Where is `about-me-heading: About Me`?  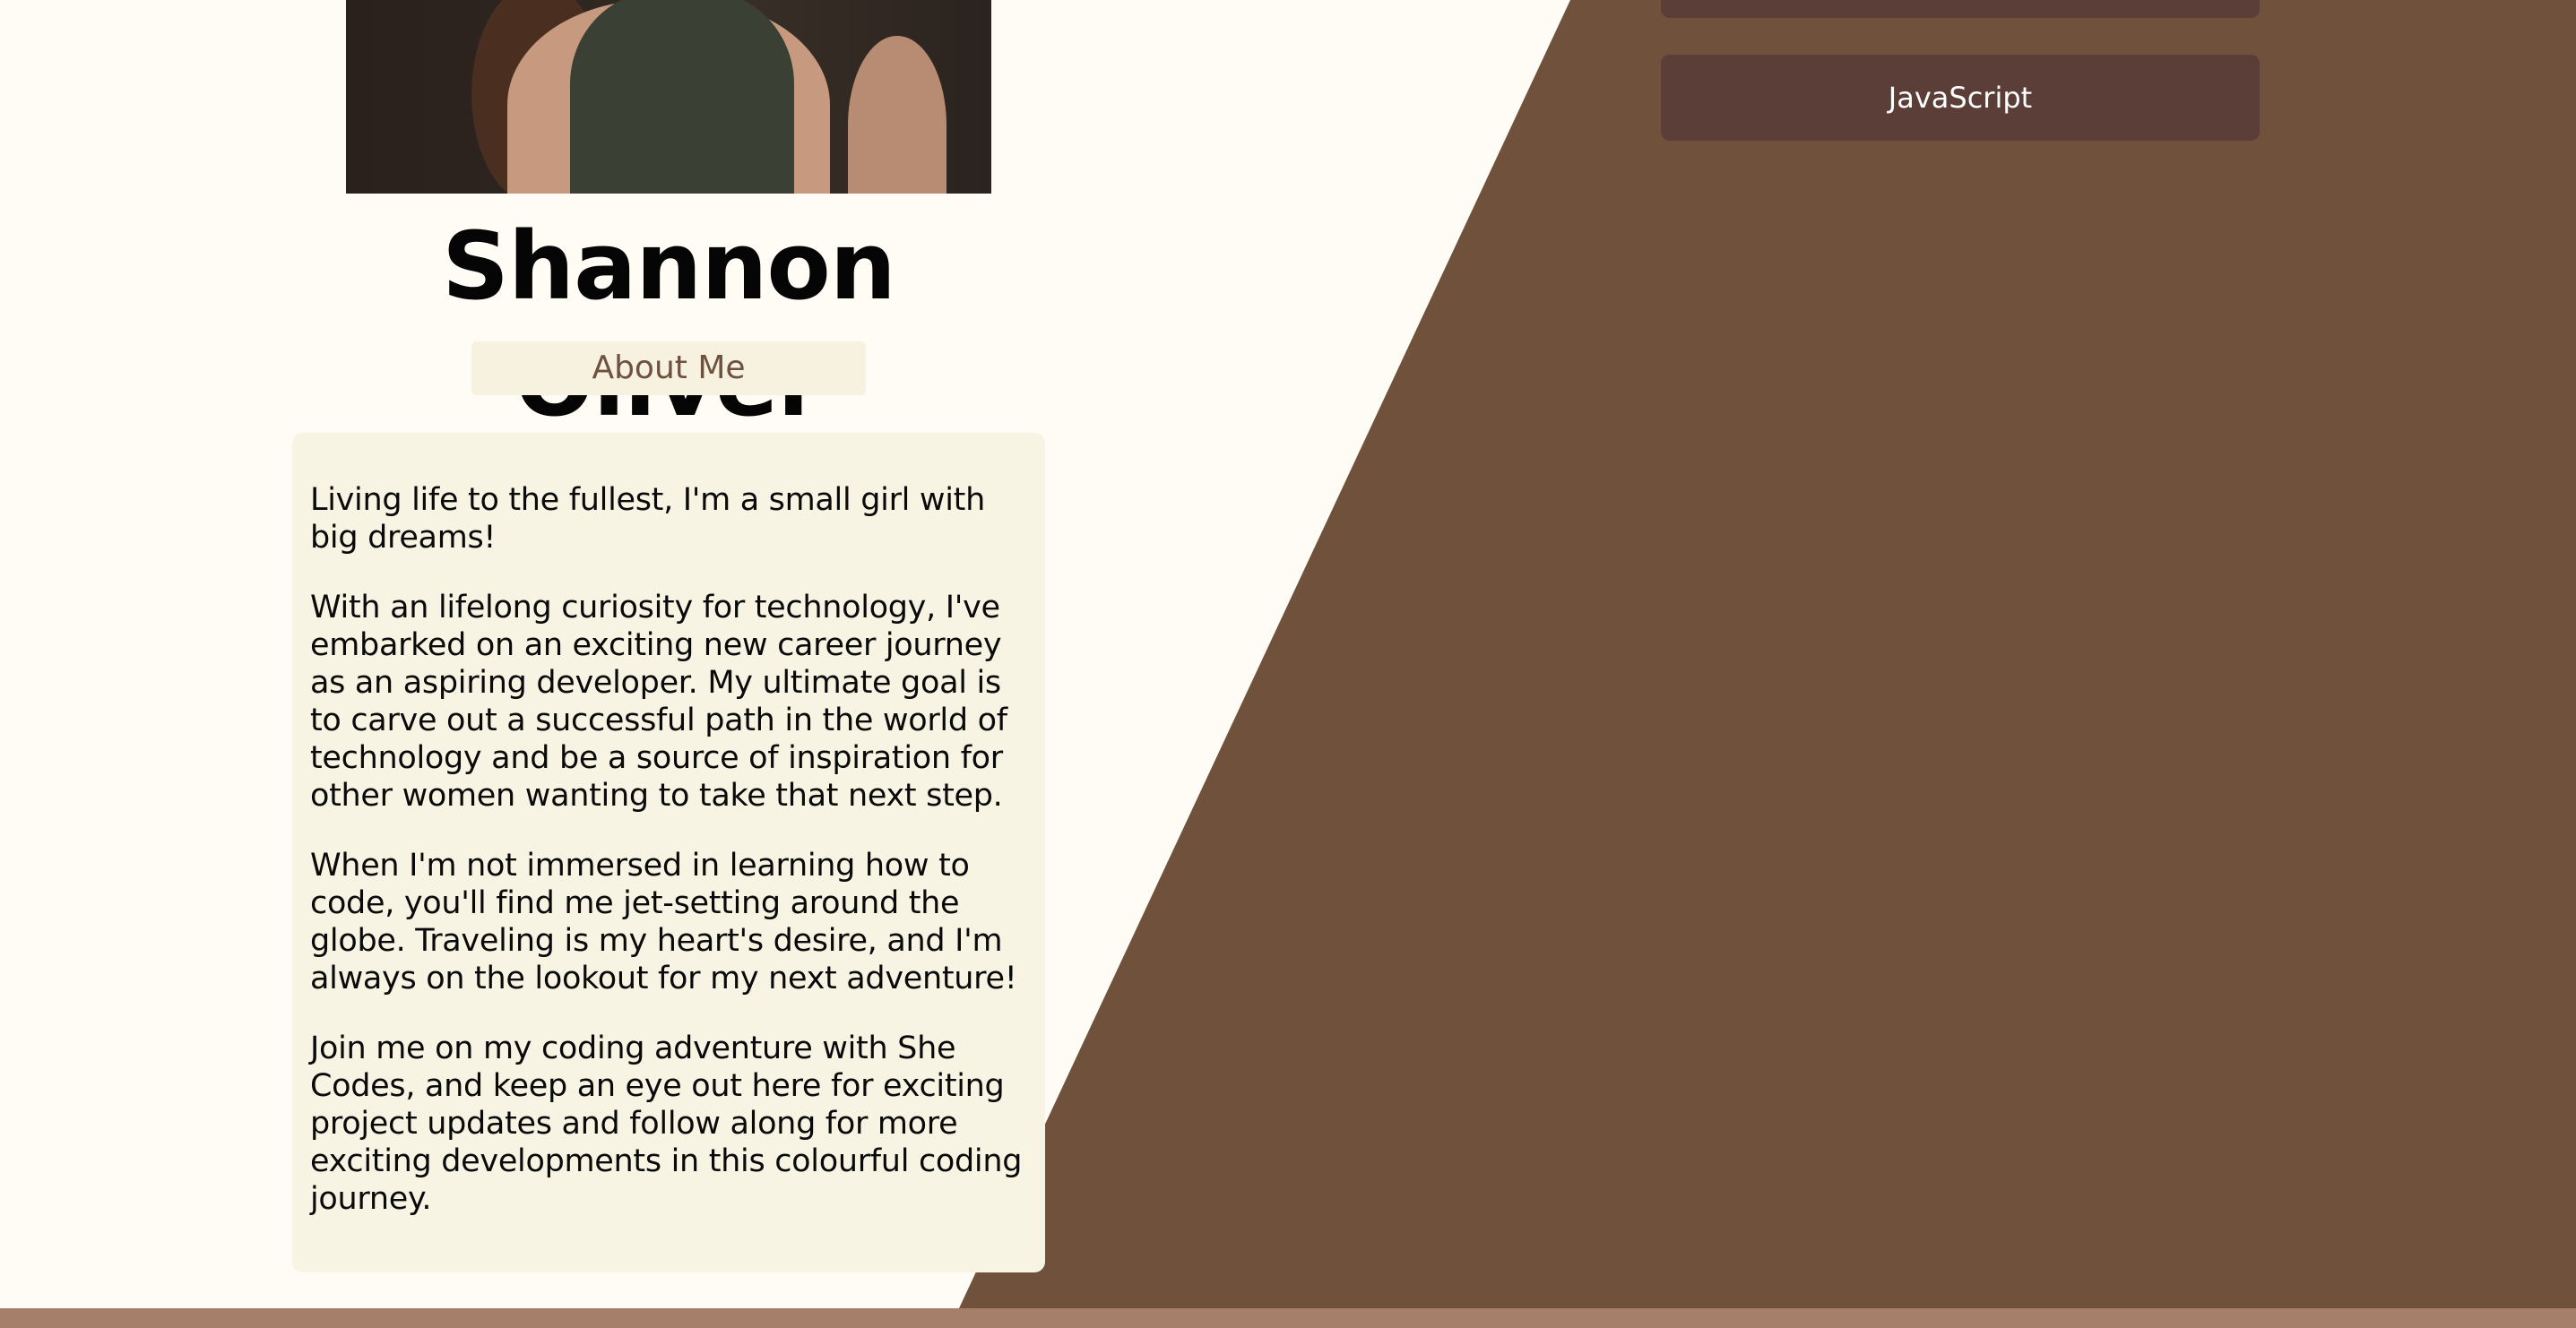 about-me-heading: About Me is located at coordinates (668, 368).